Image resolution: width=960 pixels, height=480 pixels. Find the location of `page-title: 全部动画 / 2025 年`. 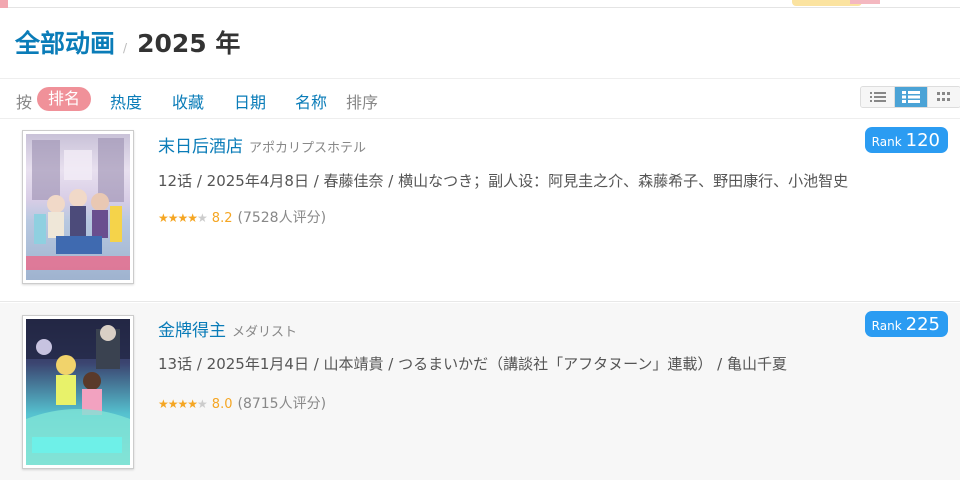

page-title: 全部动画 / 2025 年 is located at coordinates (127, 42).